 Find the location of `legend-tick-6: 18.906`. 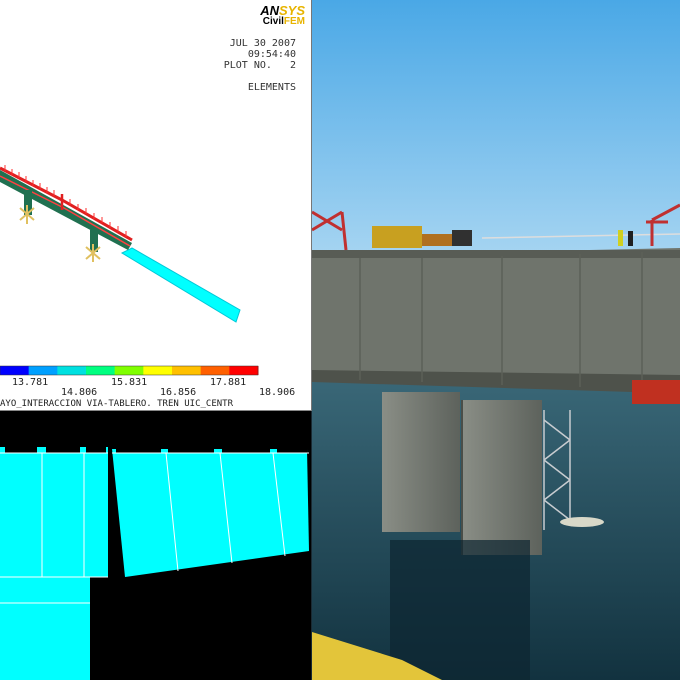

legend-tick-6: 18.906 is located at coordinates (277, 392).